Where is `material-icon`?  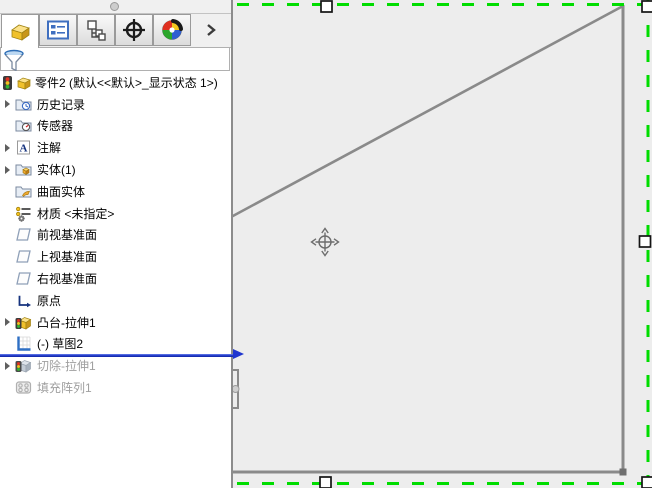
material-icon is located at coordinates (23, 214).